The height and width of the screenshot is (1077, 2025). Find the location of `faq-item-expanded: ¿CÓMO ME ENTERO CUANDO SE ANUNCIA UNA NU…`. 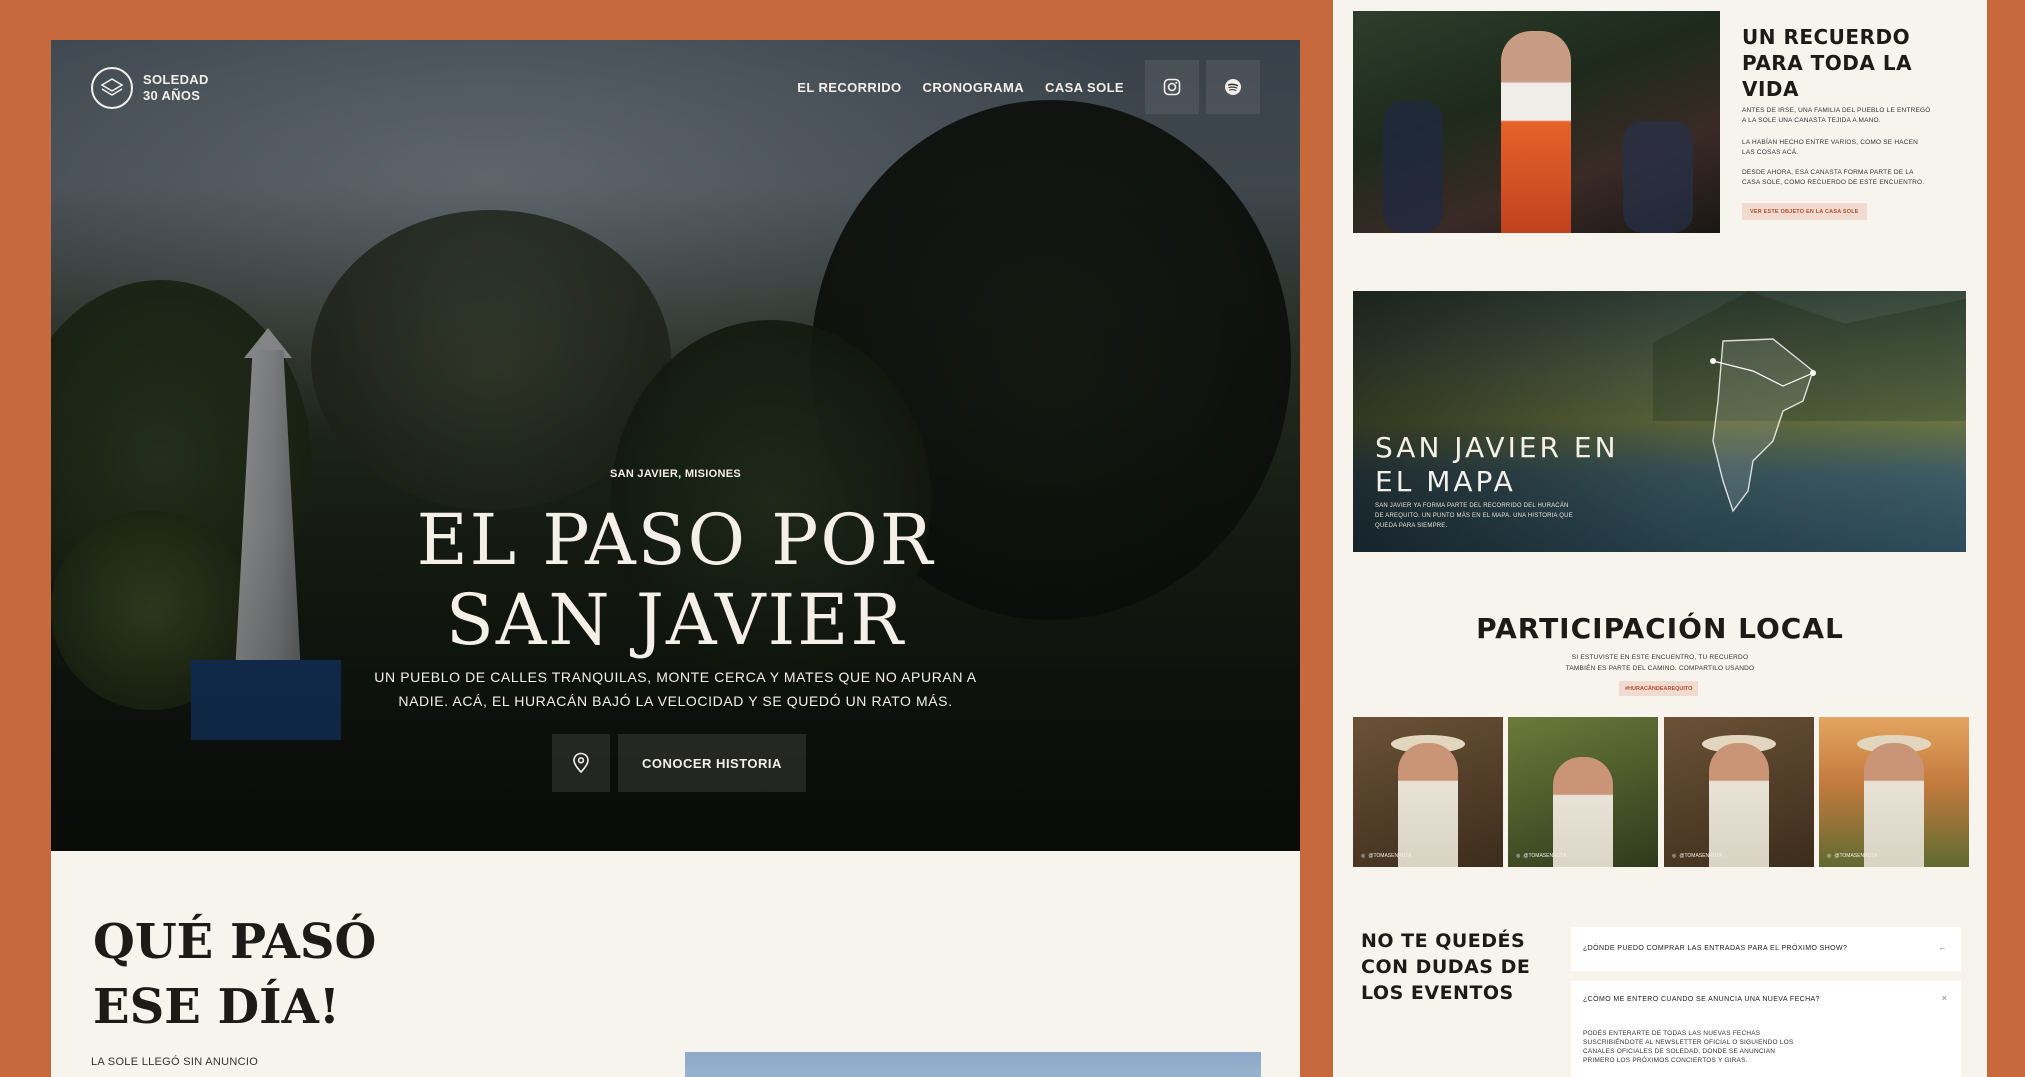

faq-item-expanded: ¿CÓMO ME ENTERO CUANDO SE ANUNCIA UNA NU… is located at coordinates (1766, 1029).